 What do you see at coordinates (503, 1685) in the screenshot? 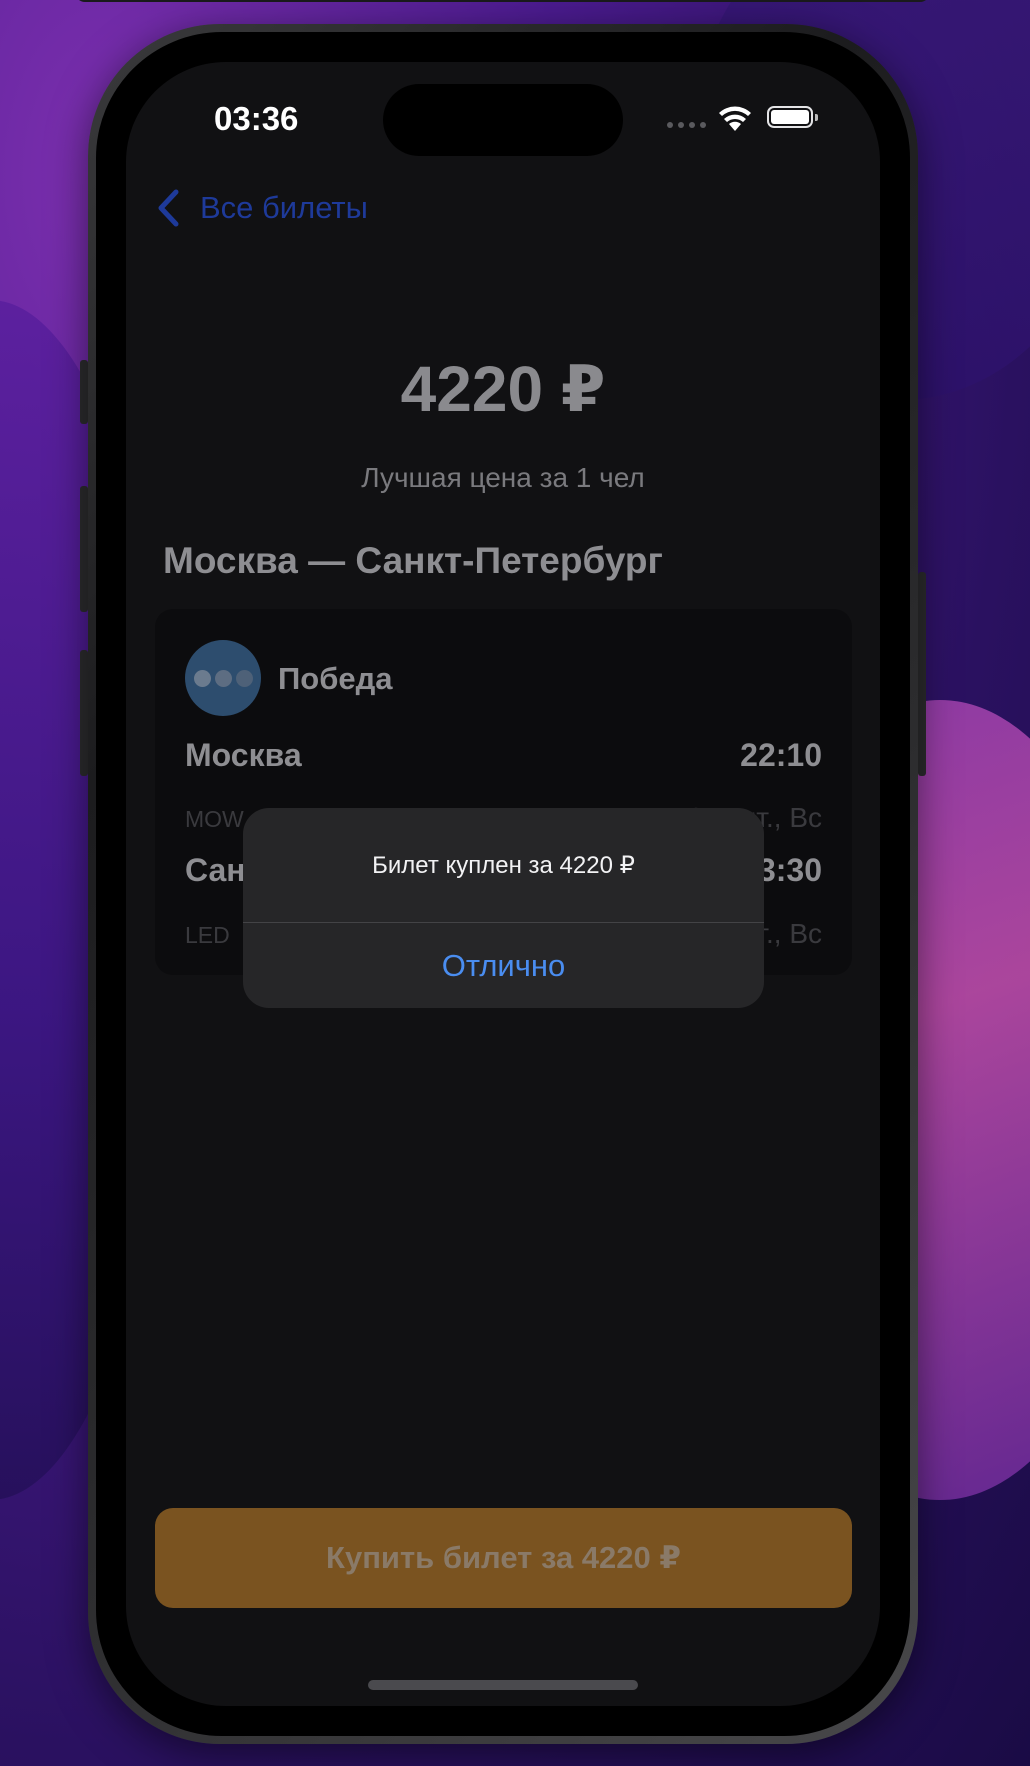
I see `home-indicator` at bounding box center [503, 1685].